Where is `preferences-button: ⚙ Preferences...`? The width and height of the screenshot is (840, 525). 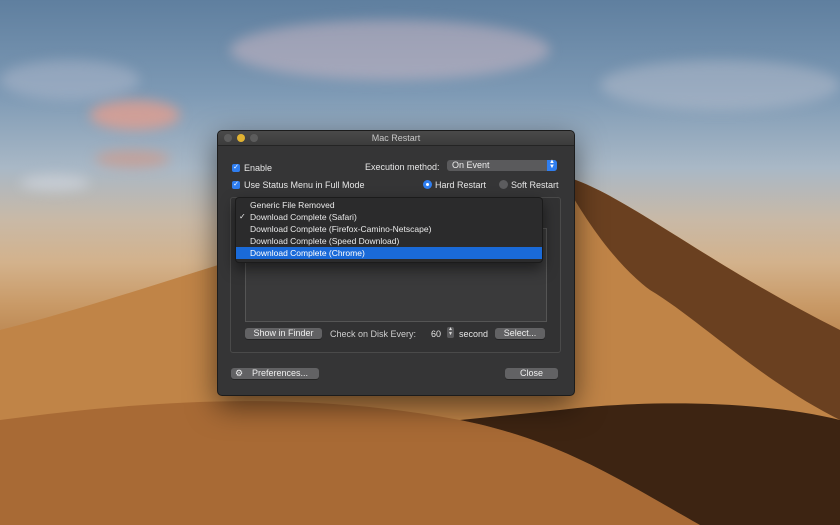
preferences-button: ⚙ Preferences... is located at coordinates (275, 373).